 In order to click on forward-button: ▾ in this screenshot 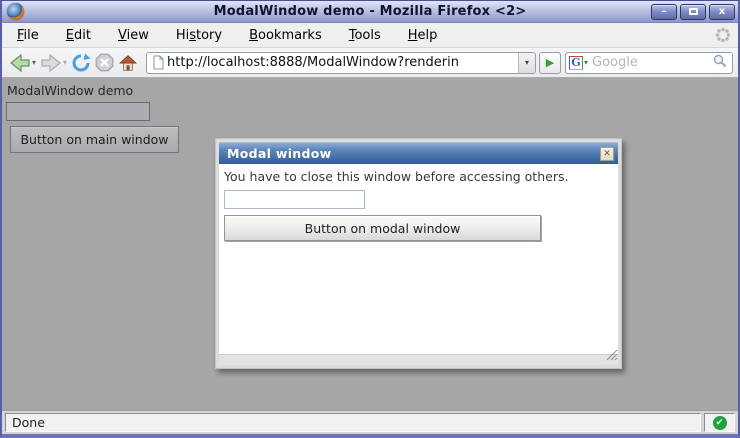, I will do `click(53, 62)`.